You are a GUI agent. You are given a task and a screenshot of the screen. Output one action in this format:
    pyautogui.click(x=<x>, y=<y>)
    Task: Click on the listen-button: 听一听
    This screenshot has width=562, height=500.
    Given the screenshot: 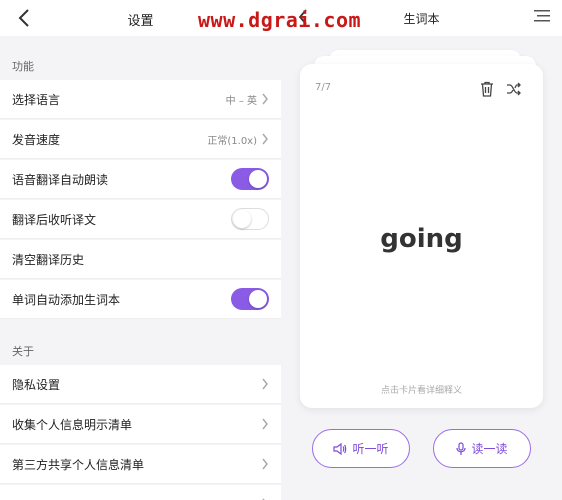 What is the action you would take?
    pyautogui.click(x=361, y=448)
    